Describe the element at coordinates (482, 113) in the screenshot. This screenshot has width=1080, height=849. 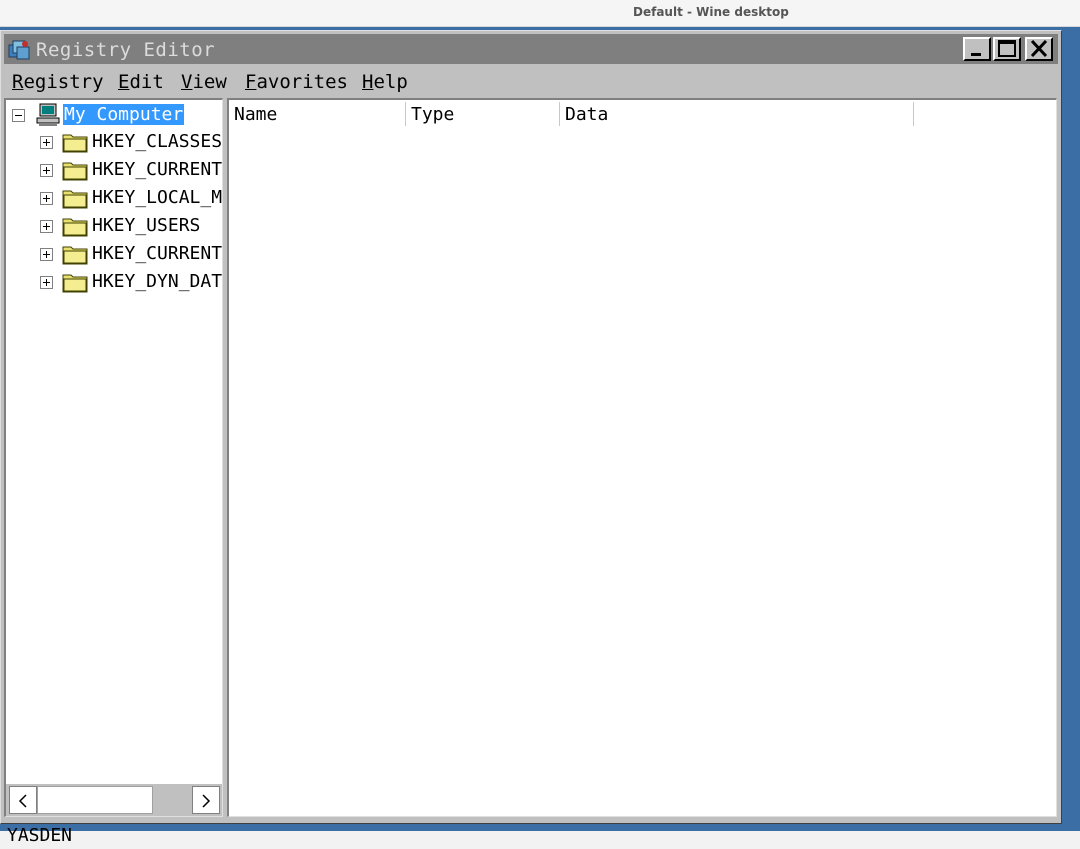
I see `column-header-type: Type` at that location.